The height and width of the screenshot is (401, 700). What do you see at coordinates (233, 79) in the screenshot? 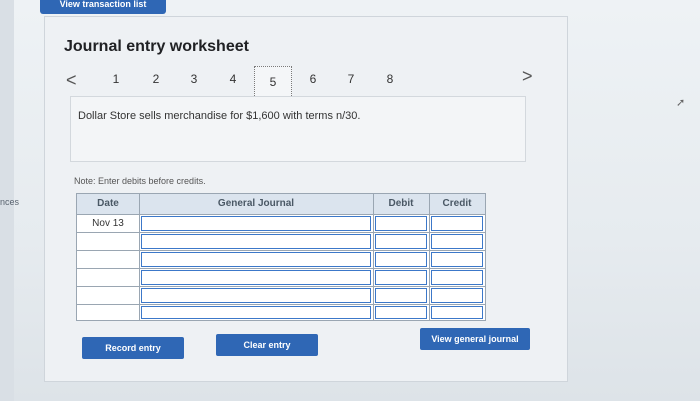
I see `step-4: 4` at bounding box center [233, 79].